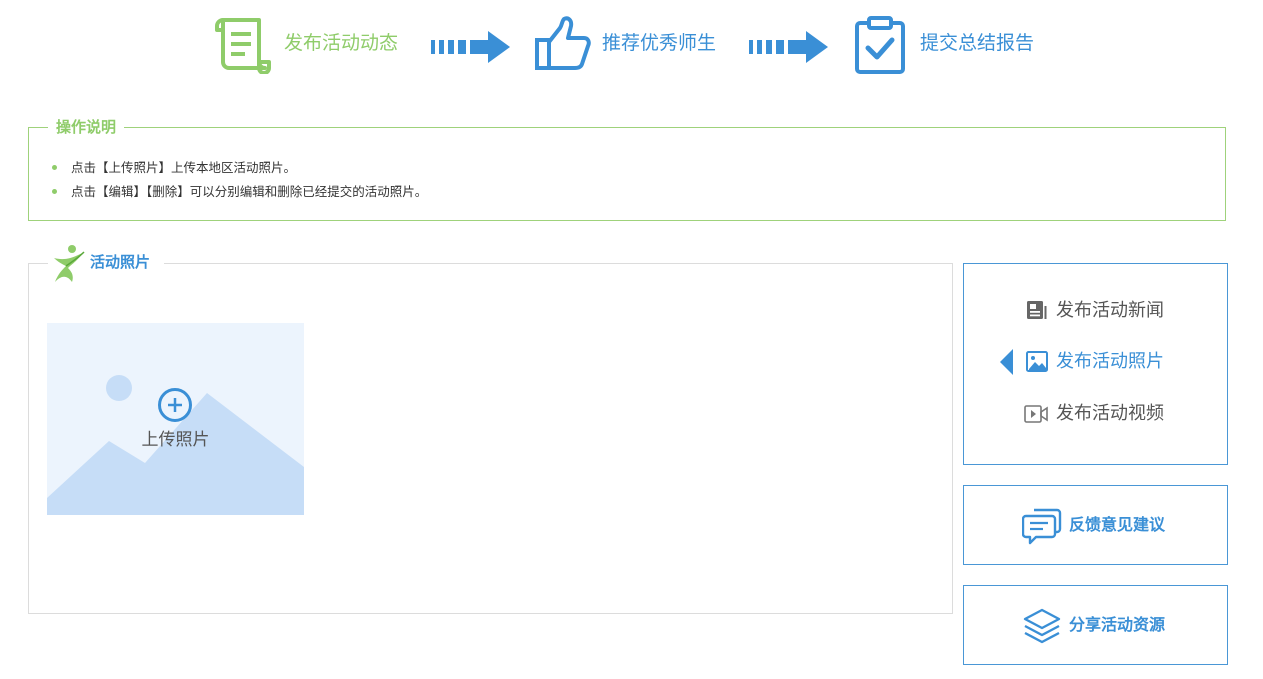 Image resolution: width=1263 pixels, height=679 pixels. What do you see at coordinates (1110, 414) in the screenshot?
I see `menu-item-video: 发布活动视频` at bounding box center [1110, 414].